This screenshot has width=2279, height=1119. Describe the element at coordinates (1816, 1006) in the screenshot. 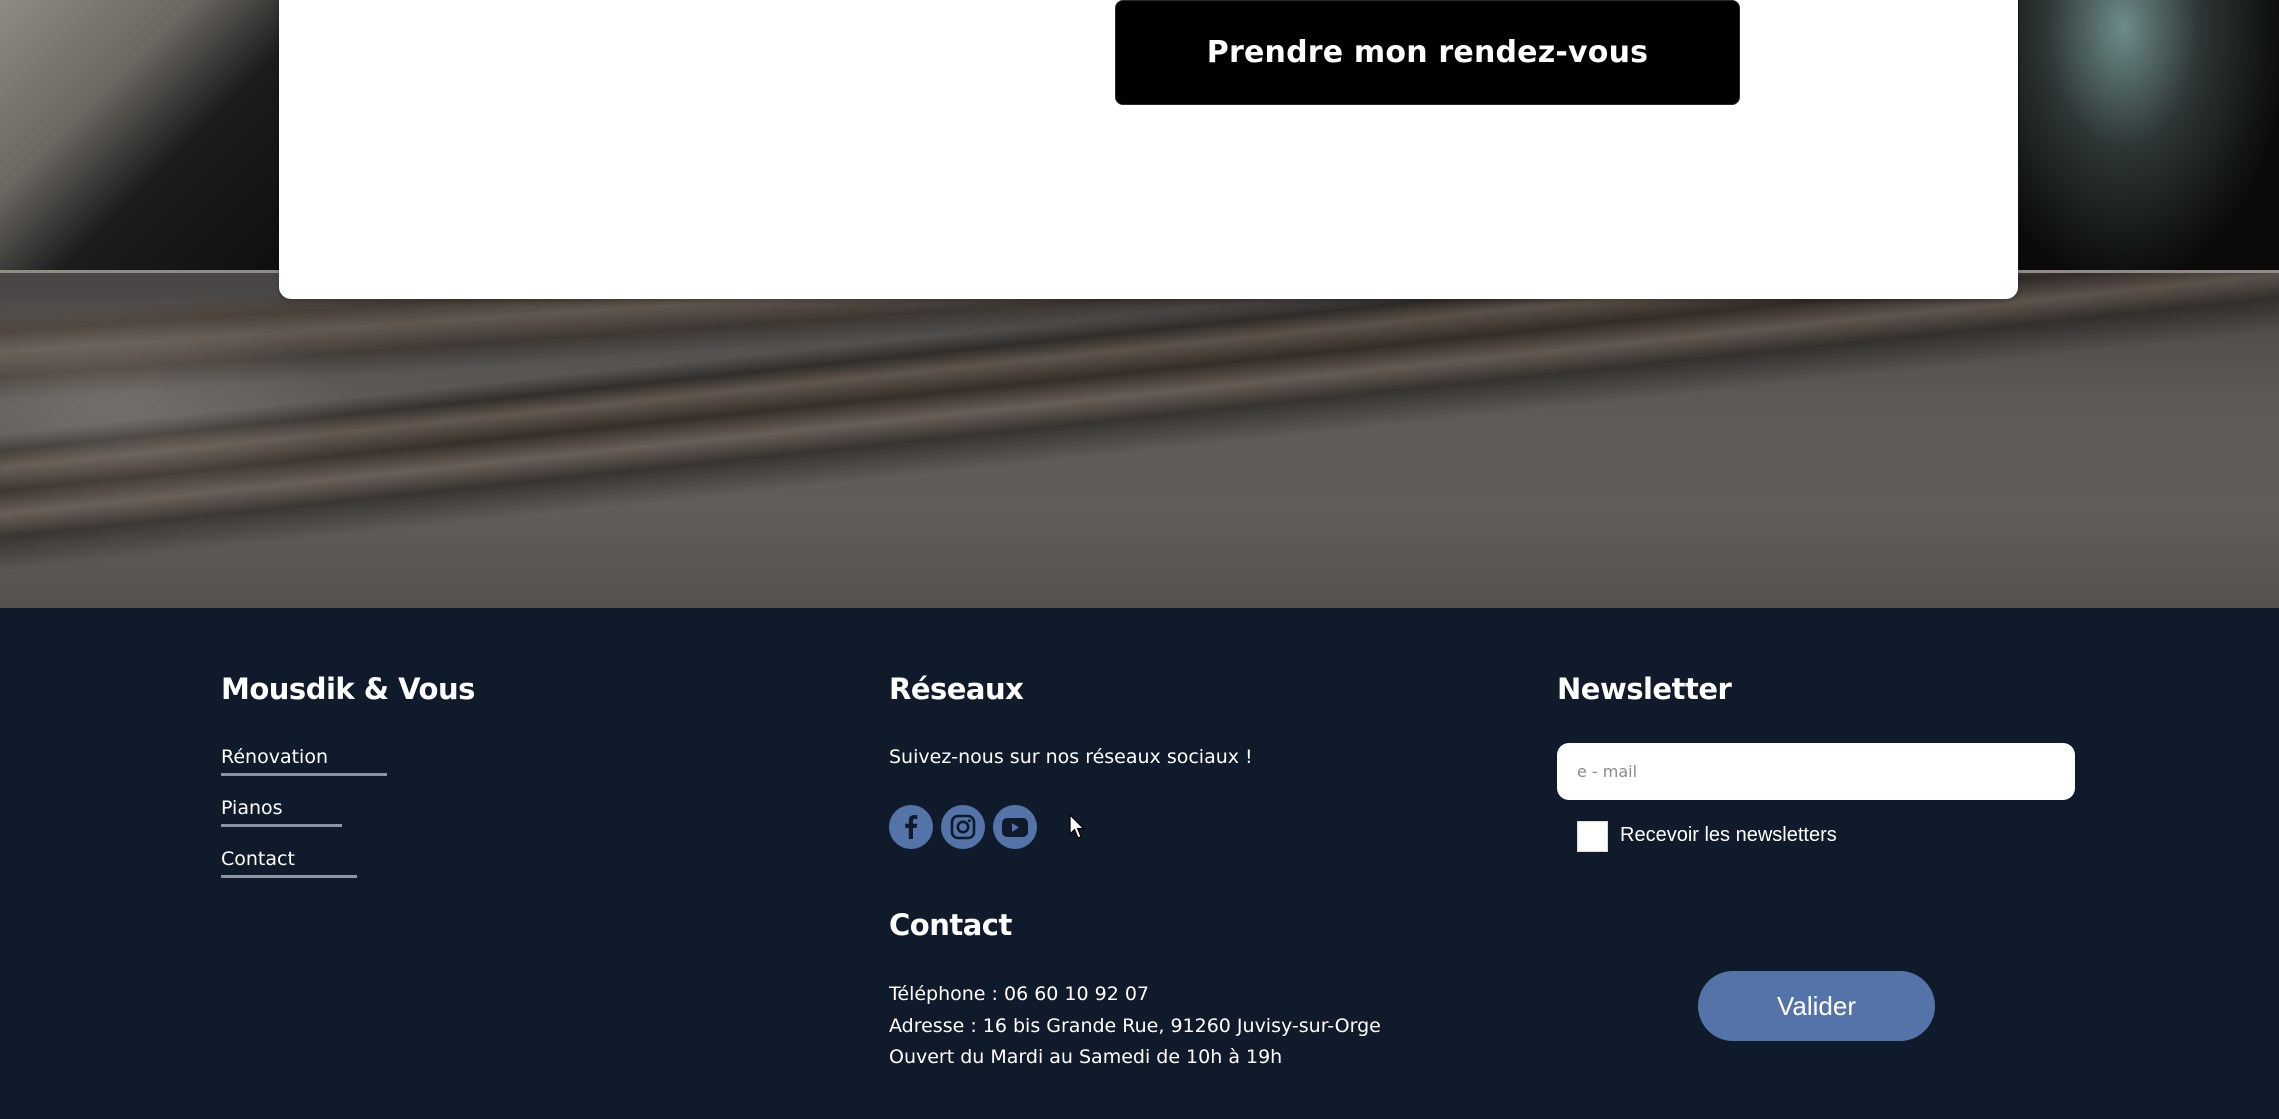

I see `newsletter-submit-button: Valider` at that location.